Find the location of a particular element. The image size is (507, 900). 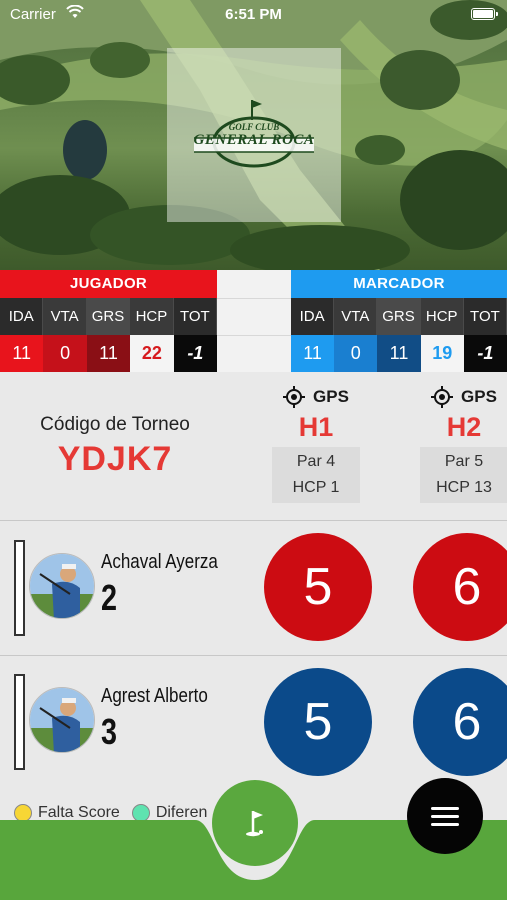

hole-par: Par 5 is located at coordinates (464, 461).